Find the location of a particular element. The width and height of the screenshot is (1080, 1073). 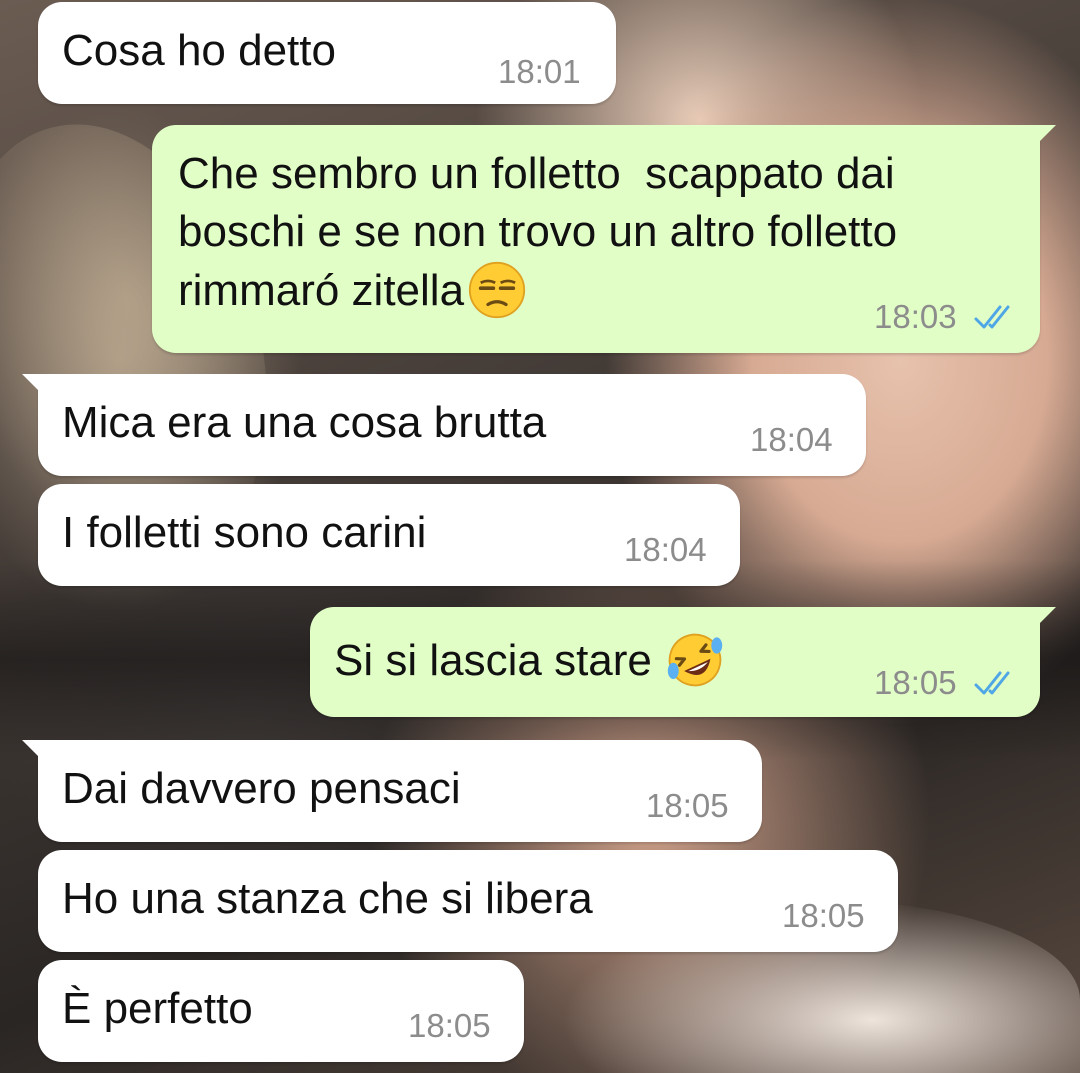

message-text: Mica era una cosa brutta is located at coordinates (304, 422).